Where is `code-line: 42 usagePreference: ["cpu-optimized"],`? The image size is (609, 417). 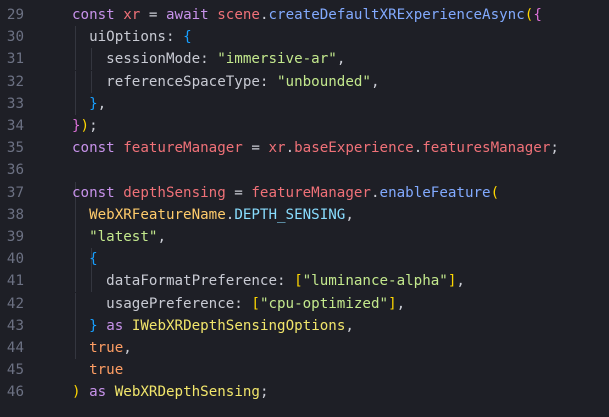
code-line: 42 usagePreference: ["cpu-optimized"], is located at coordinates (304, 303).